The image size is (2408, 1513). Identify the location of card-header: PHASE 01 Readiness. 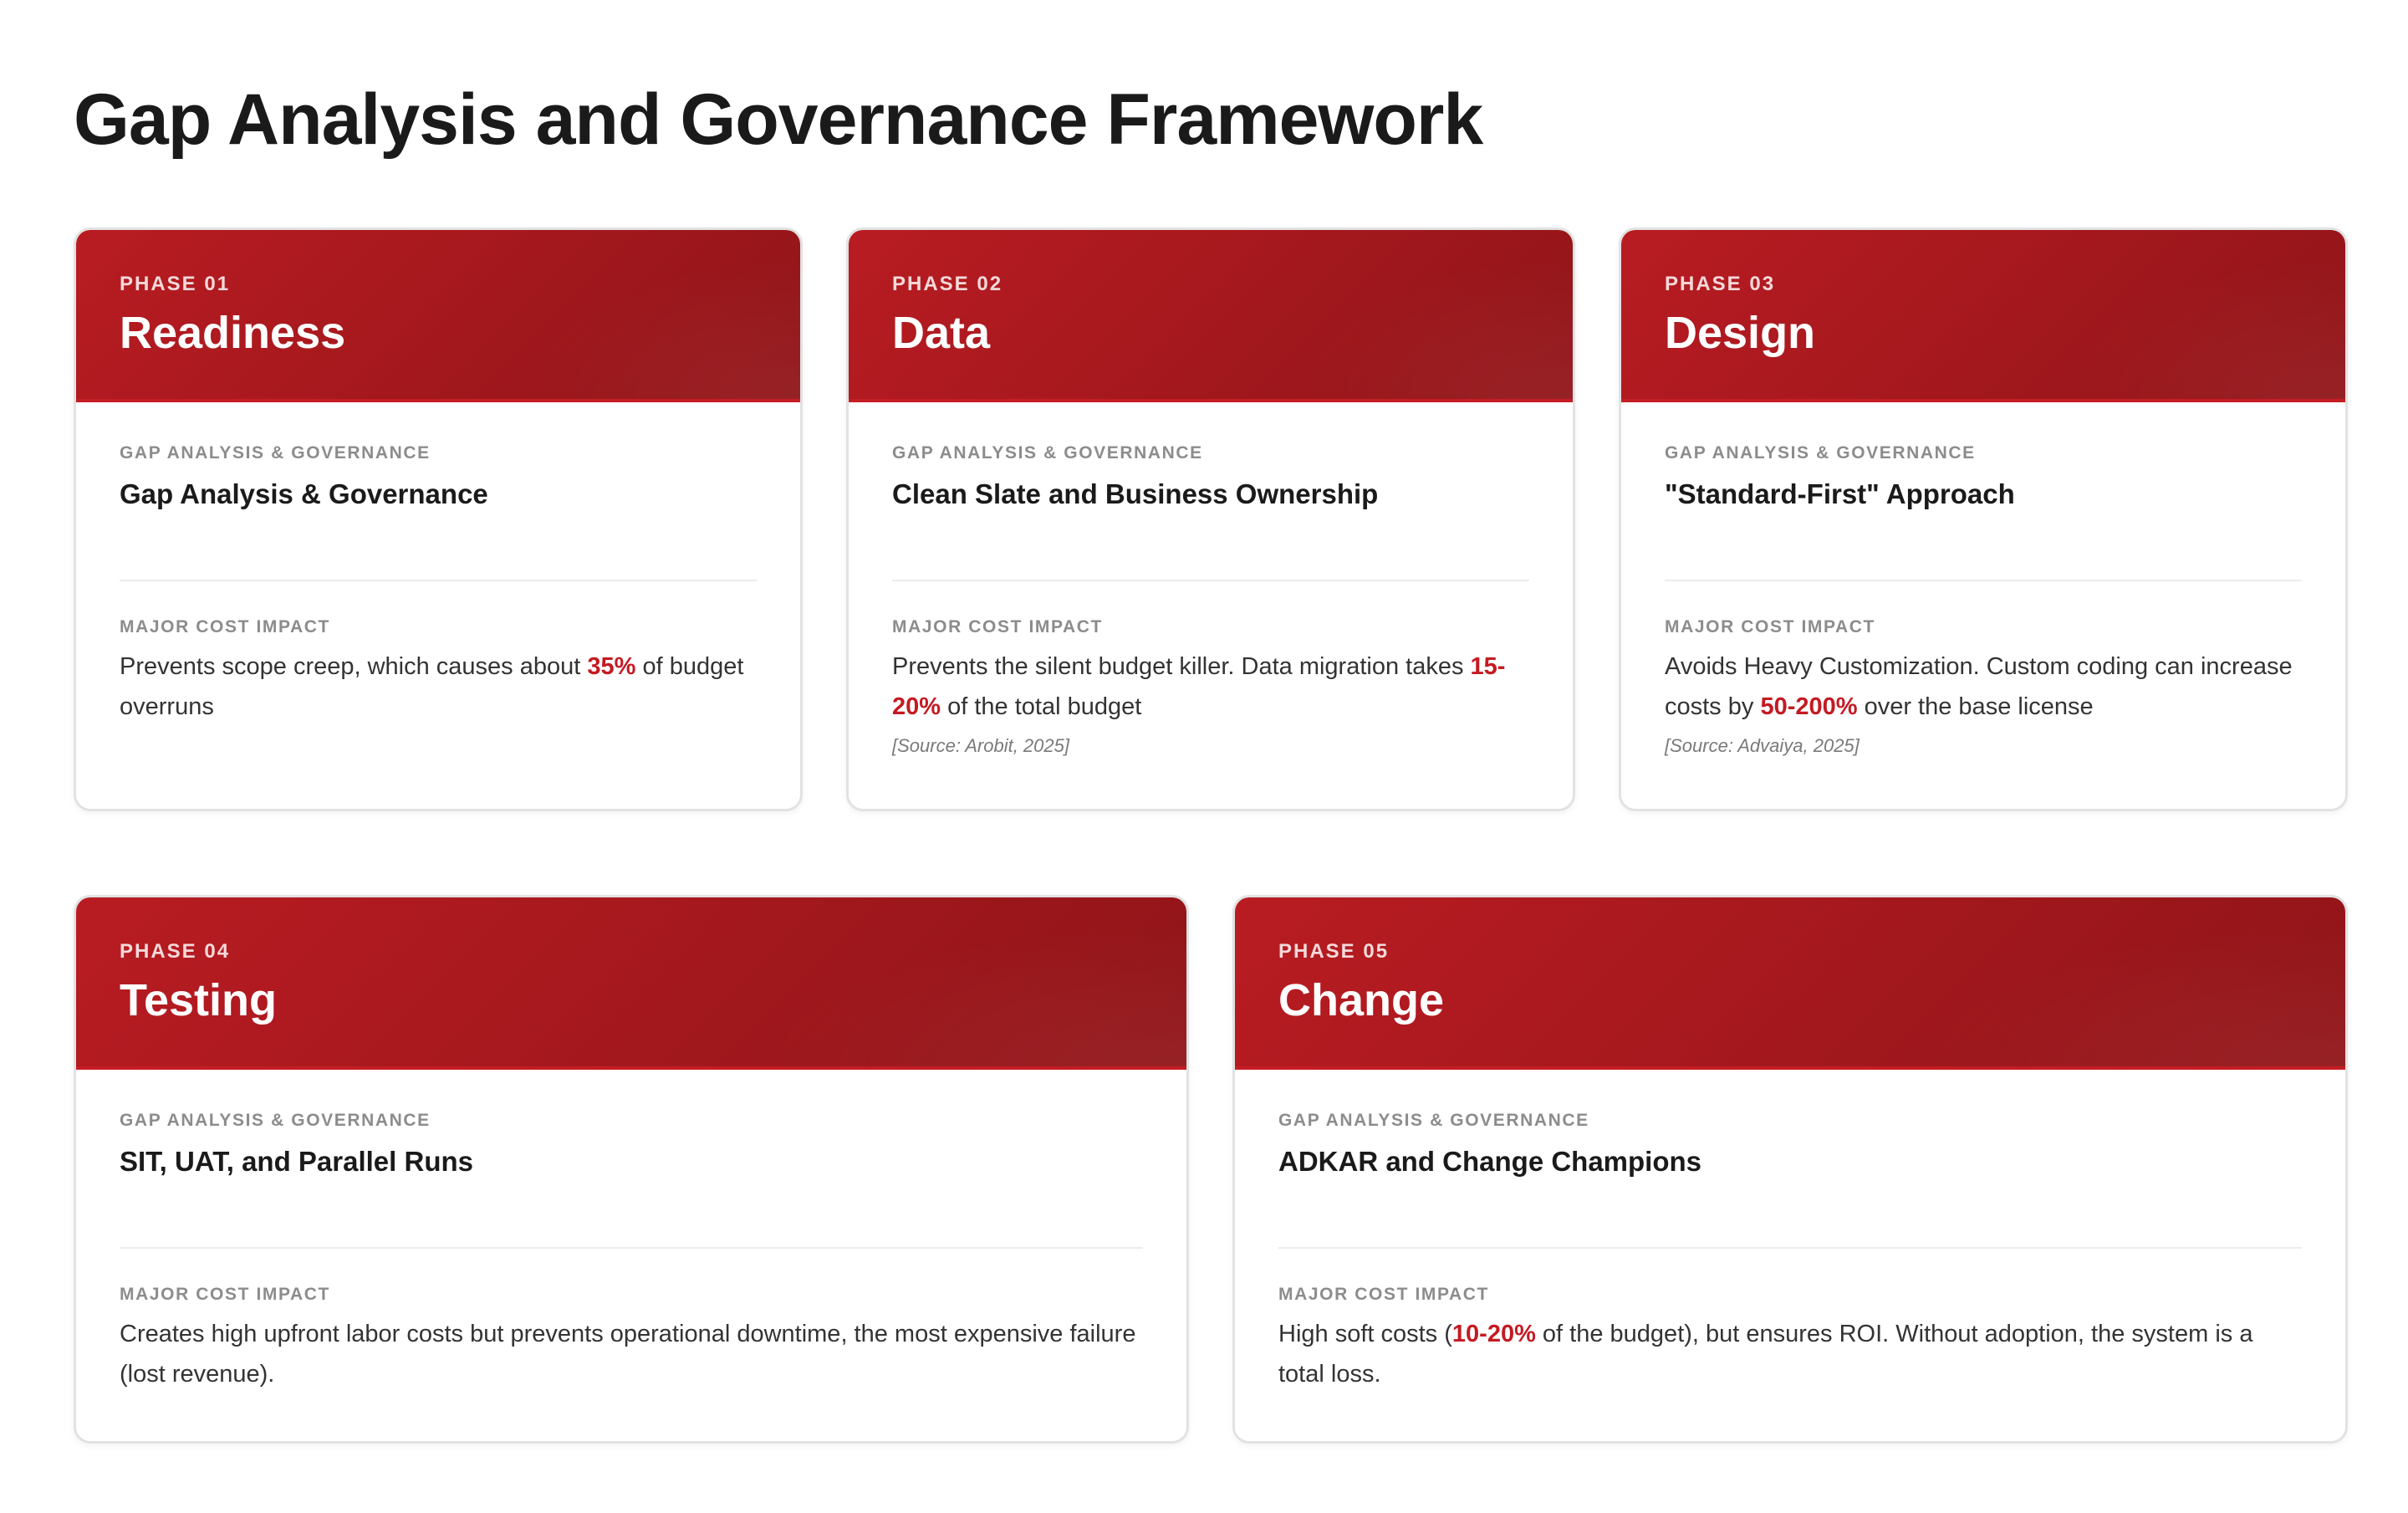
(438, 316).